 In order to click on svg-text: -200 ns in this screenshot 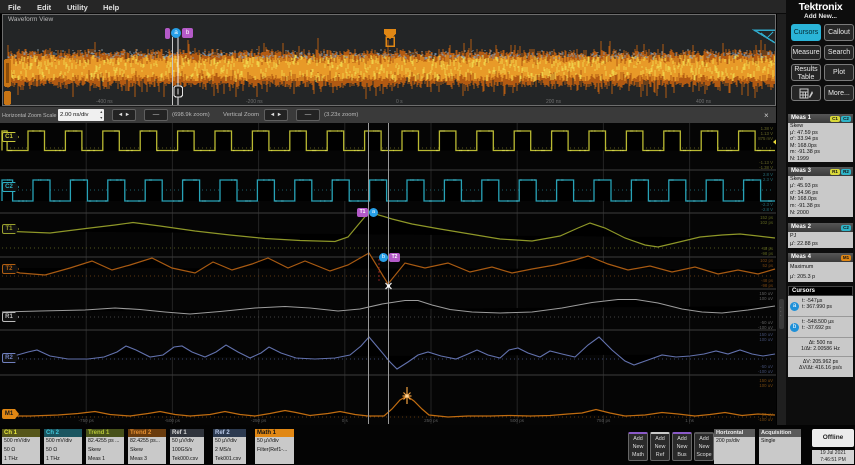, I will do `click(254, 102)`.